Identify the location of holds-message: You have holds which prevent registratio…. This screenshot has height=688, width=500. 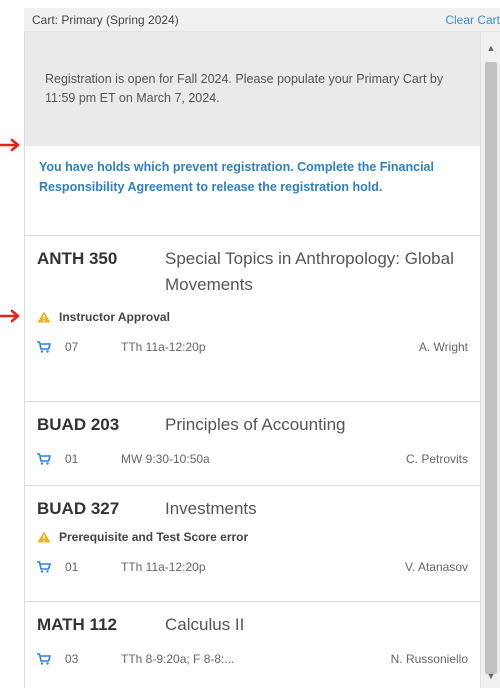
(252, 191).